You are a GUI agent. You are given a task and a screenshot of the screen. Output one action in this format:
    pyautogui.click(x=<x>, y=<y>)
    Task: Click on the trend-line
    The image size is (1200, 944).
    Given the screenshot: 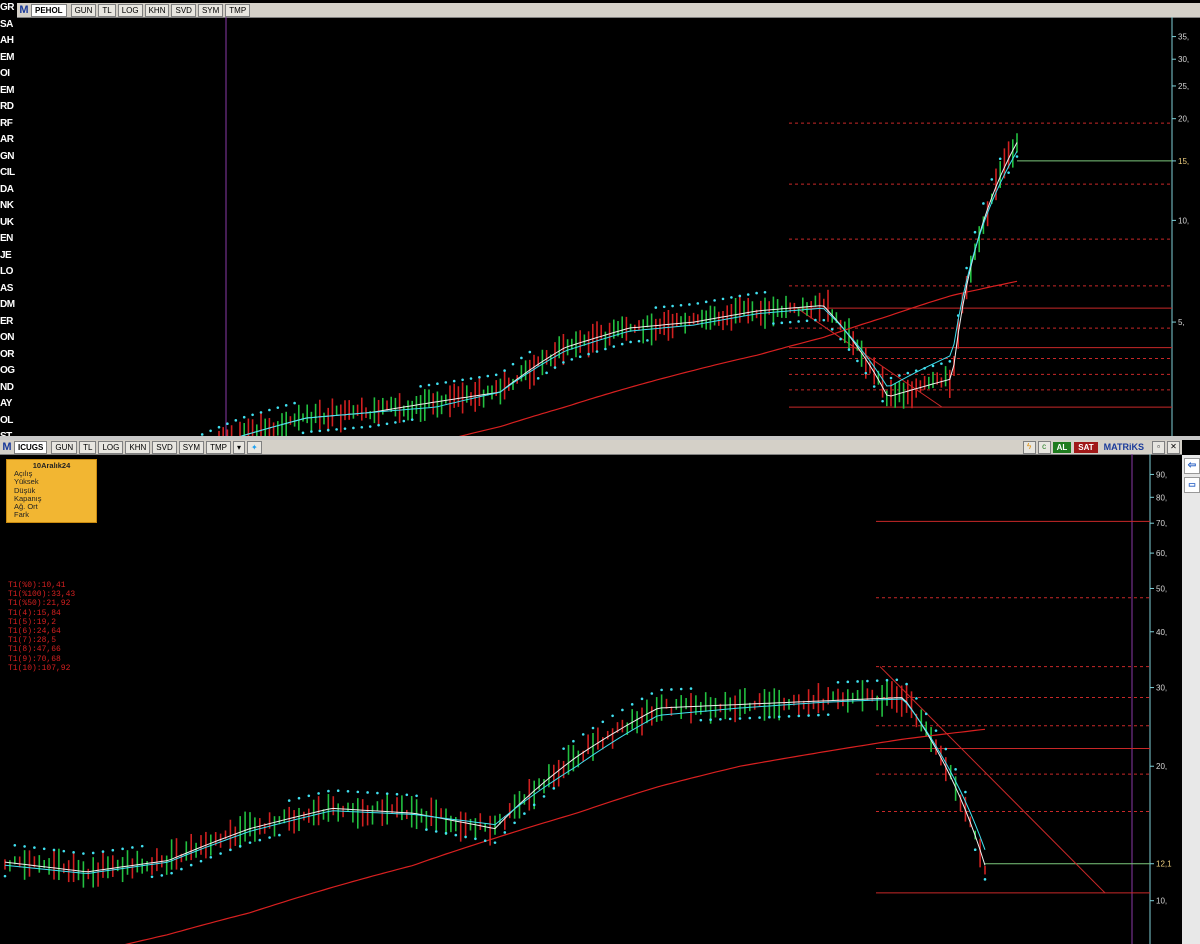 What is the action you would take?
    pyautogui.click(x=992, y=780)
    